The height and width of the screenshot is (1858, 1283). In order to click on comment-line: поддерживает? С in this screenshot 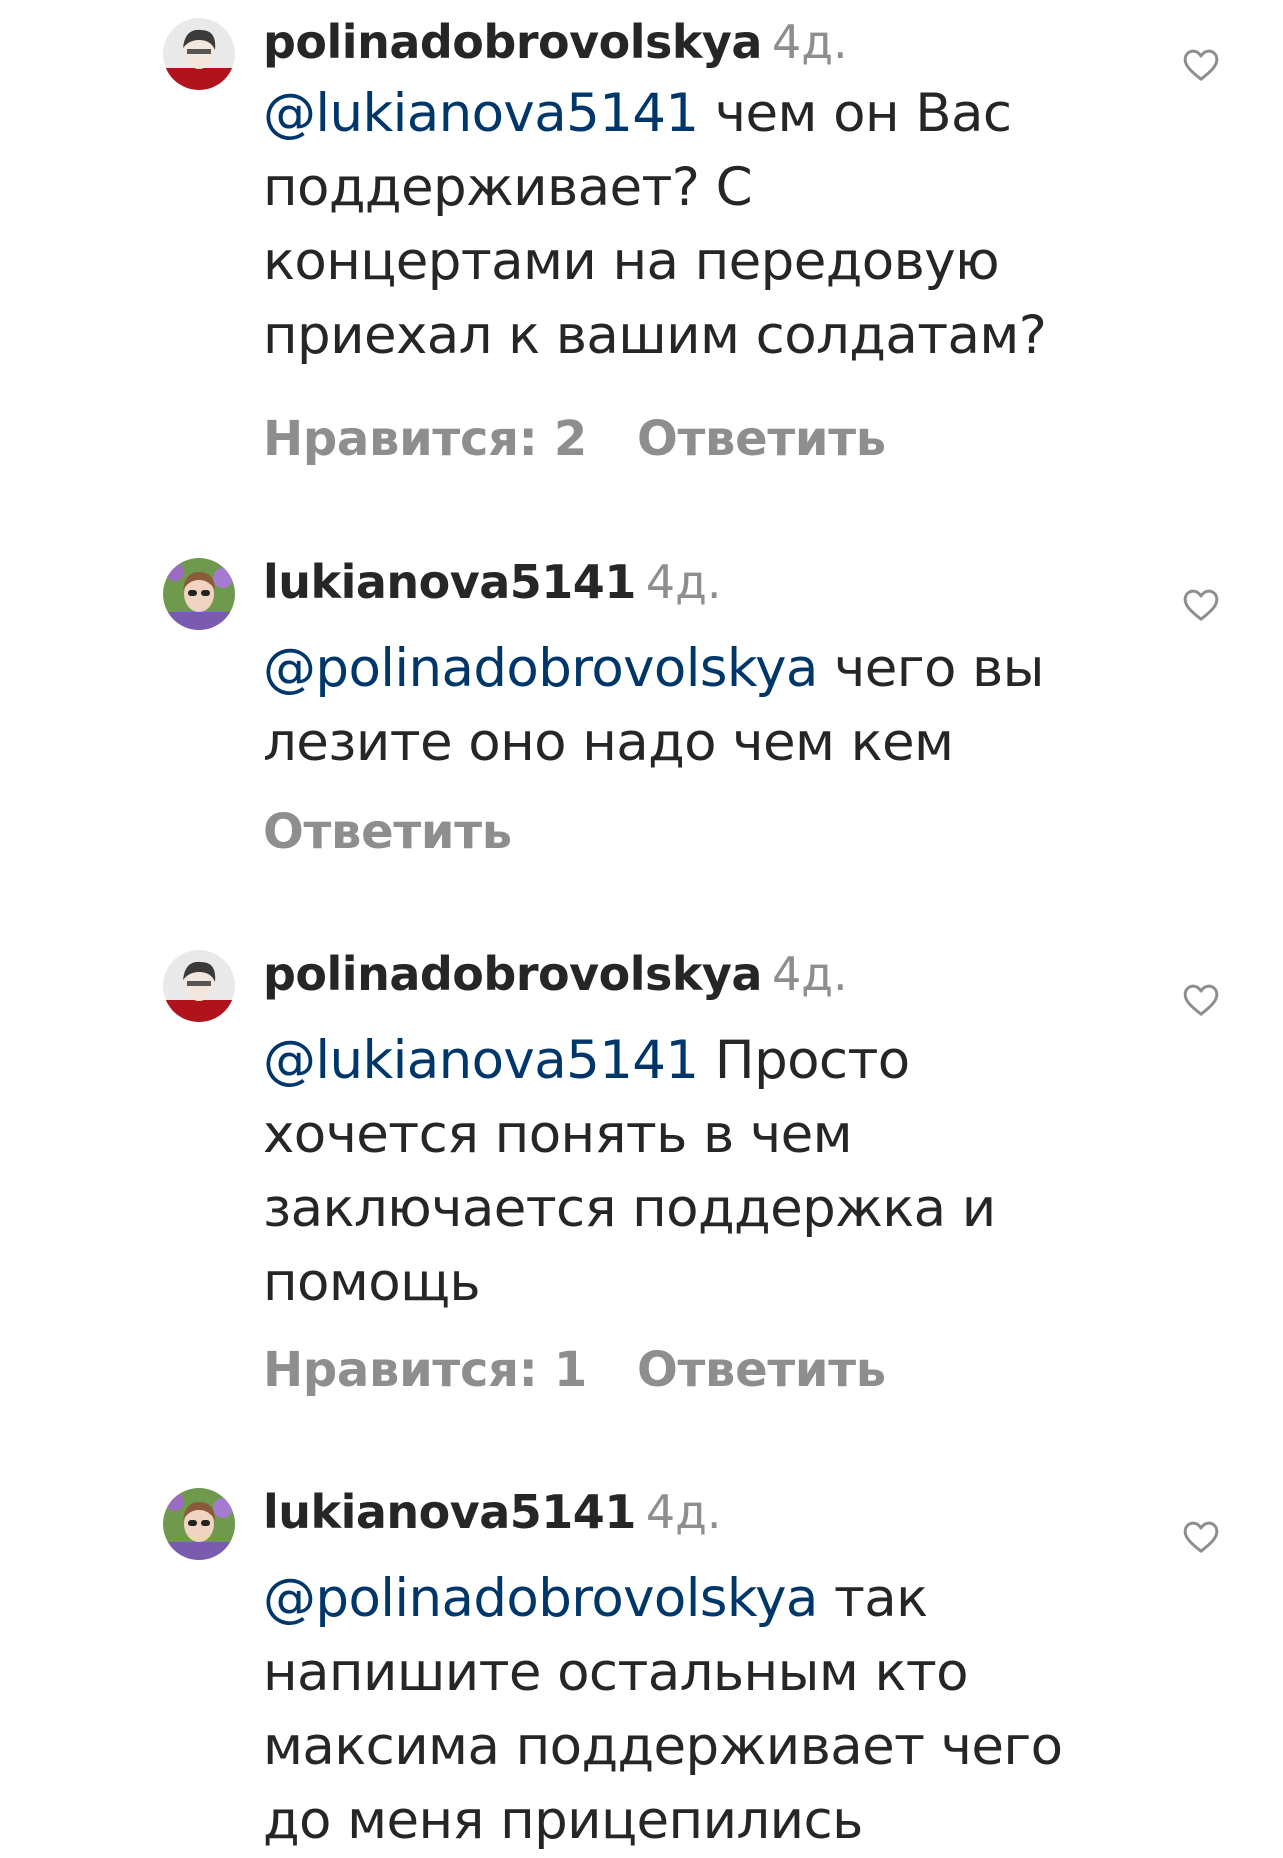, I will do `click(508, 187)`.